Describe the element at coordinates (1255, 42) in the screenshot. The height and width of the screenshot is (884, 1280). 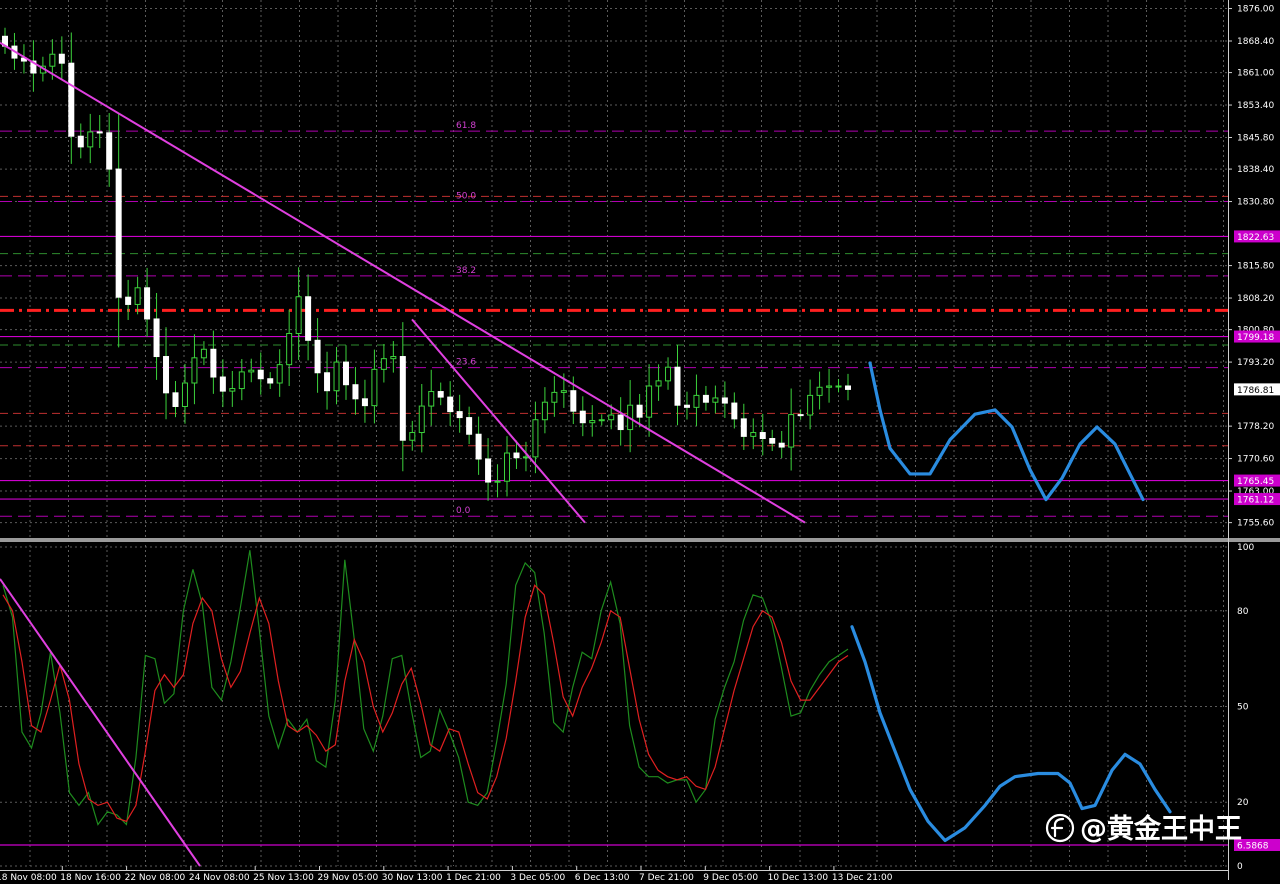
I see `price-axis-tick-label: 1868.40` at that location.